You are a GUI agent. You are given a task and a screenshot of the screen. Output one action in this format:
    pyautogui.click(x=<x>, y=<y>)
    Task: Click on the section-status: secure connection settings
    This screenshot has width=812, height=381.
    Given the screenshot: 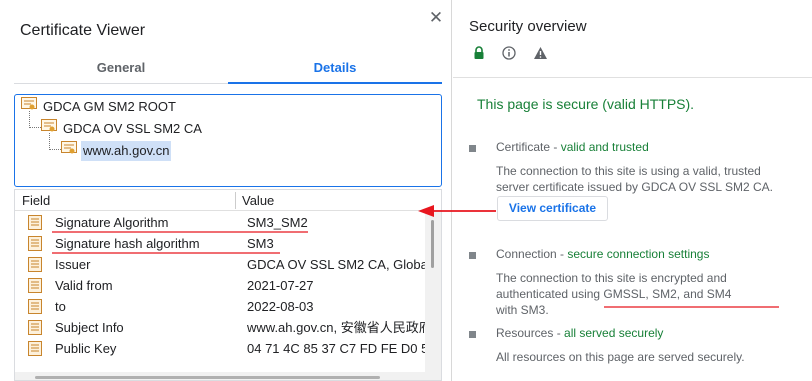 What is the action you would take?
    pyautogui.click(x=638, y=254)
    